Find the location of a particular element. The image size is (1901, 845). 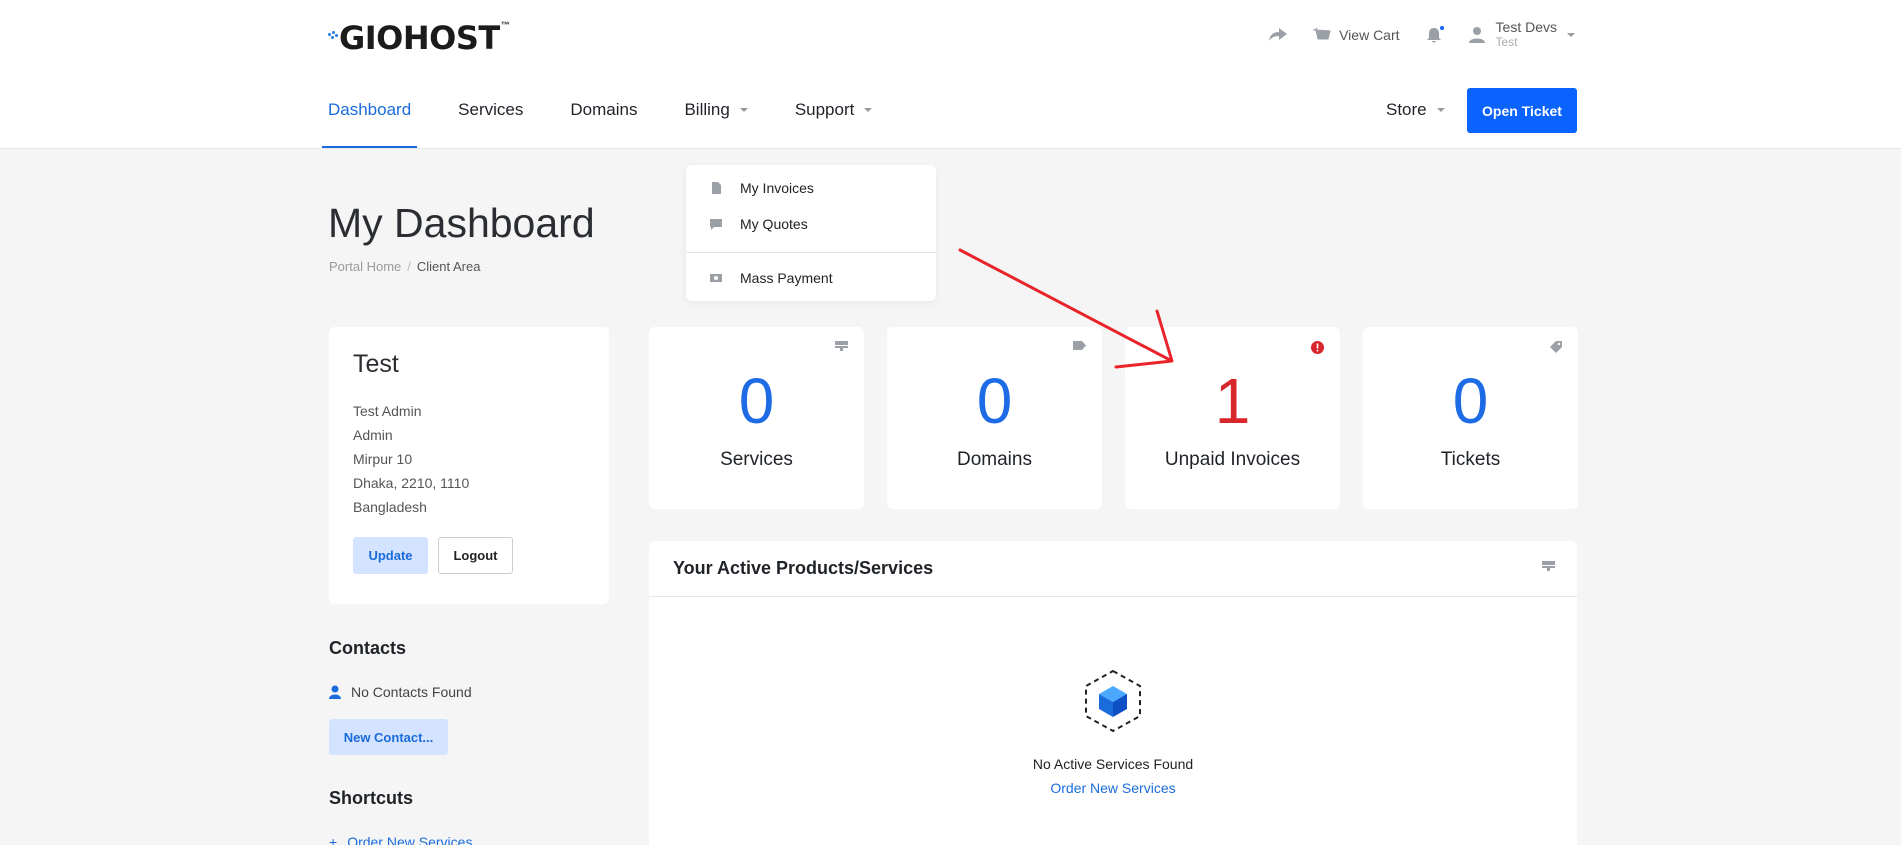

nav-dashboard: Dashboard is located at coordinates (370, 118).